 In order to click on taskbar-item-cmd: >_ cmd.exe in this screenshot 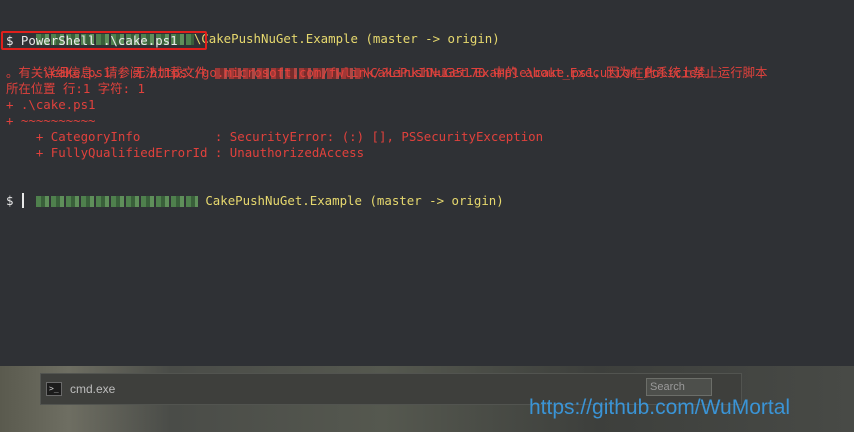, I will do `click(121, 389)`.